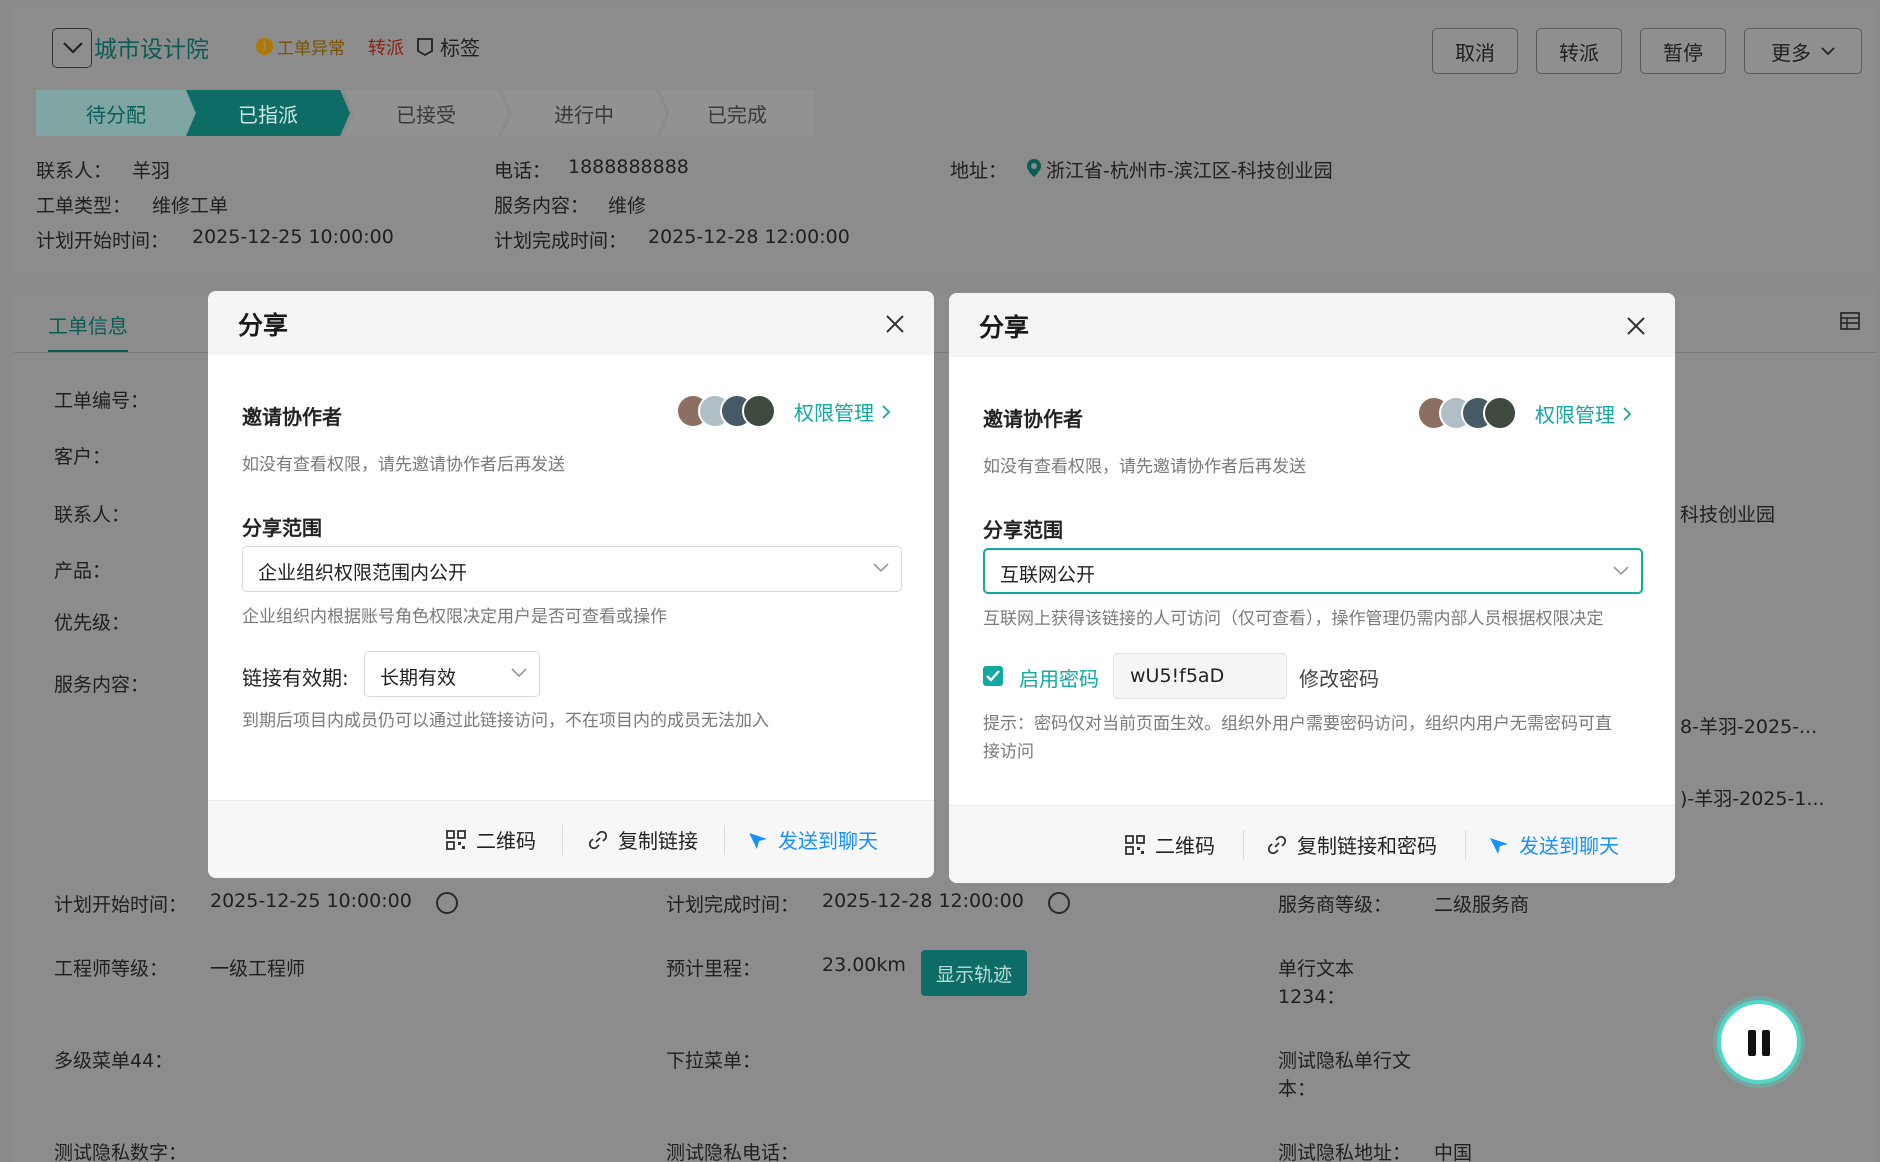  Describe the element at coordinates (190, 206) in the screenshot. I see `summary-type-value: 维修工单` at that location.